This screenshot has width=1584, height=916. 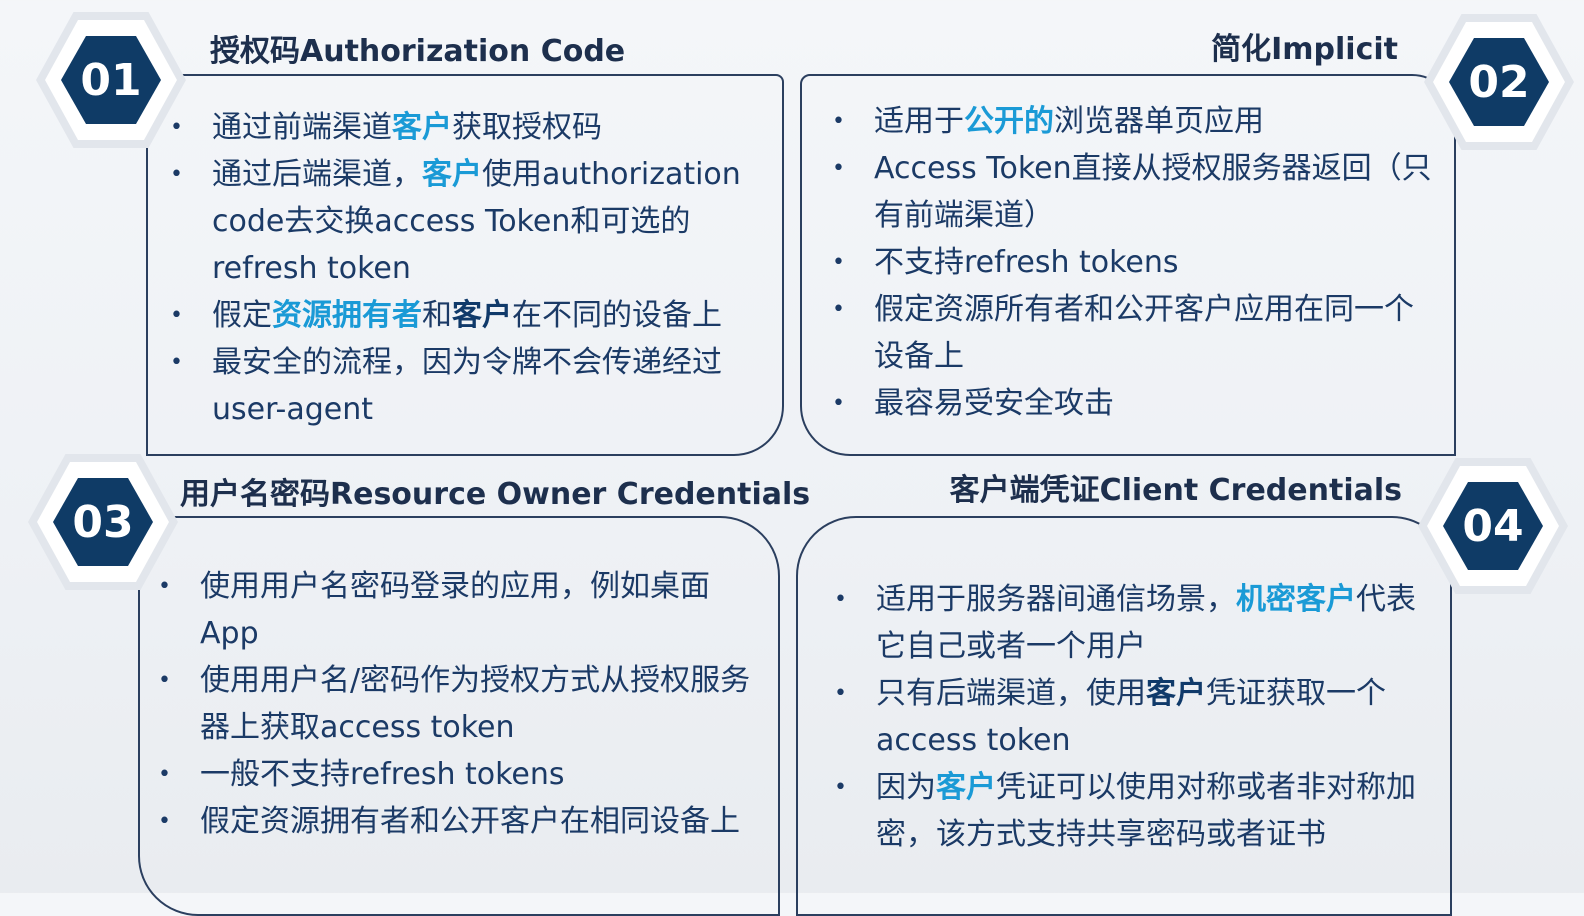 I want to click on hex-badge-04: 04, so click(x=1493, y=526).